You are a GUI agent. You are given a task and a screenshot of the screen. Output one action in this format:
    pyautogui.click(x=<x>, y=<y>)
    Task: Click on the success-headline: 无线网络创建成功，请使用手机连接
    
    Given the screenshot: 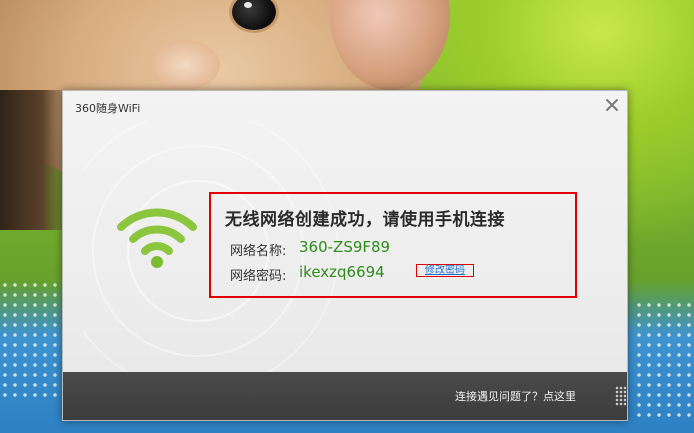 What is the action you would take?
    pyautogui.click(x=365, y=220)
    